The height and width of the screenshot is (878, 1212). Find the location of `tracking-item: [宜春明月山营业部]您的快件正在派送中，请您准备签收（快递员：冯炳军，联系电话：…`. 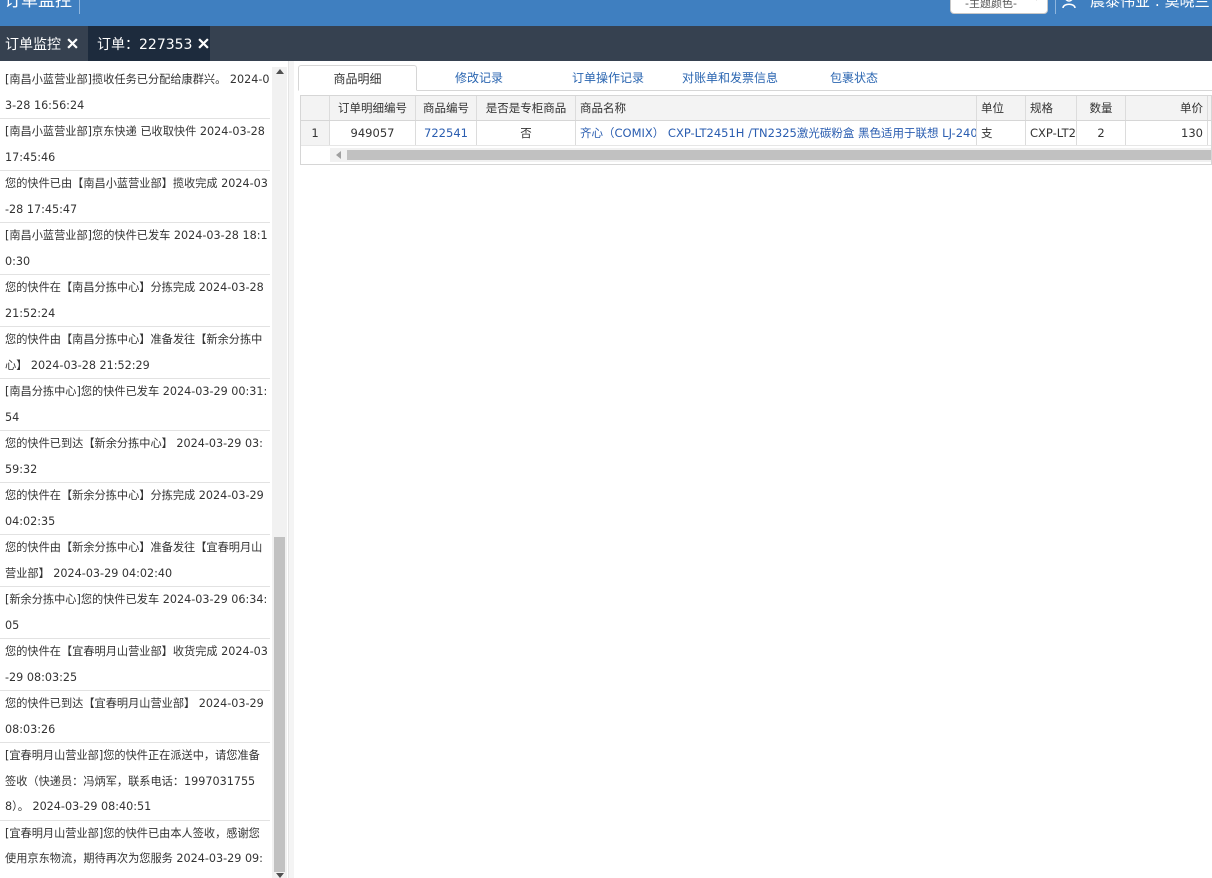

tracking-item: [宜春明月山营业部]您的快件正在派送中，请您准备签收（快递员：冯炳军，联系电话：… is located at coordinates (135, 782).